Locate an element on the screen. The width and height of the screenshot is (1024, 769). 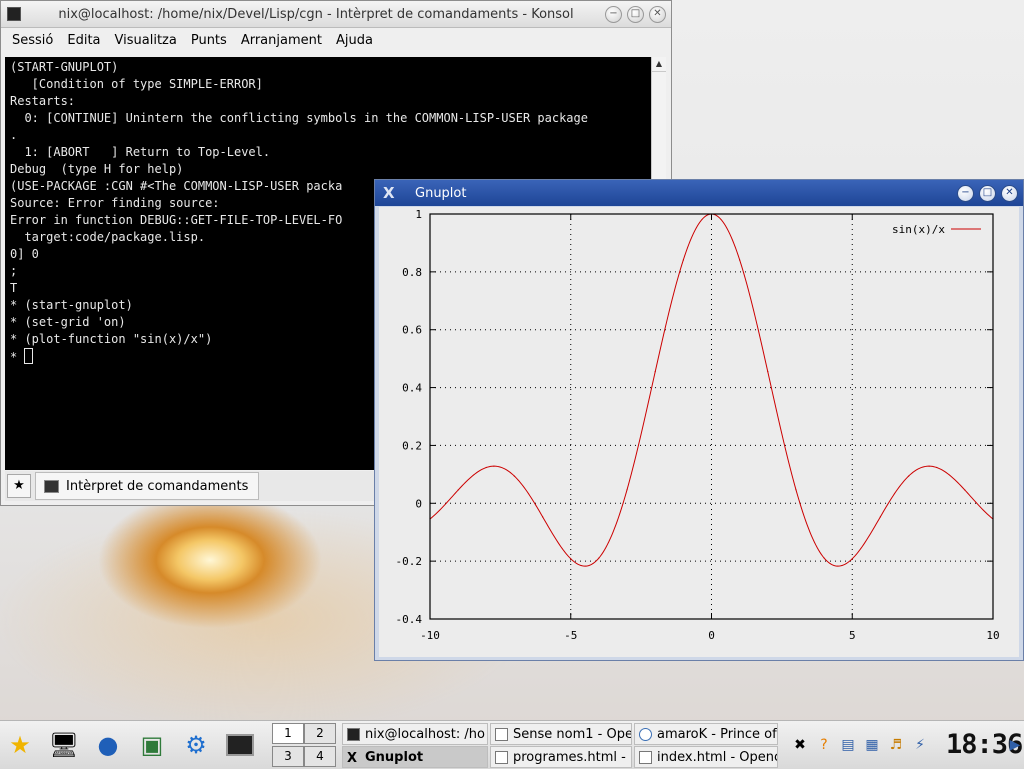
pager-desktop-4: 4 is located at coordinates (320, 756).